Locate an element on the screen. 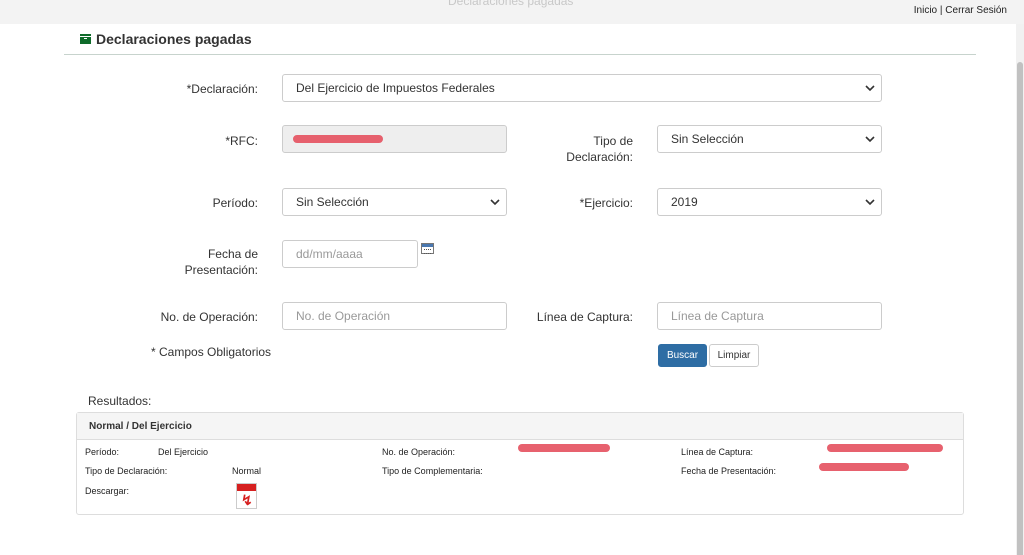  cerrar-sesion-link: Cerrar Sesión is located at coordinates (976, 10).